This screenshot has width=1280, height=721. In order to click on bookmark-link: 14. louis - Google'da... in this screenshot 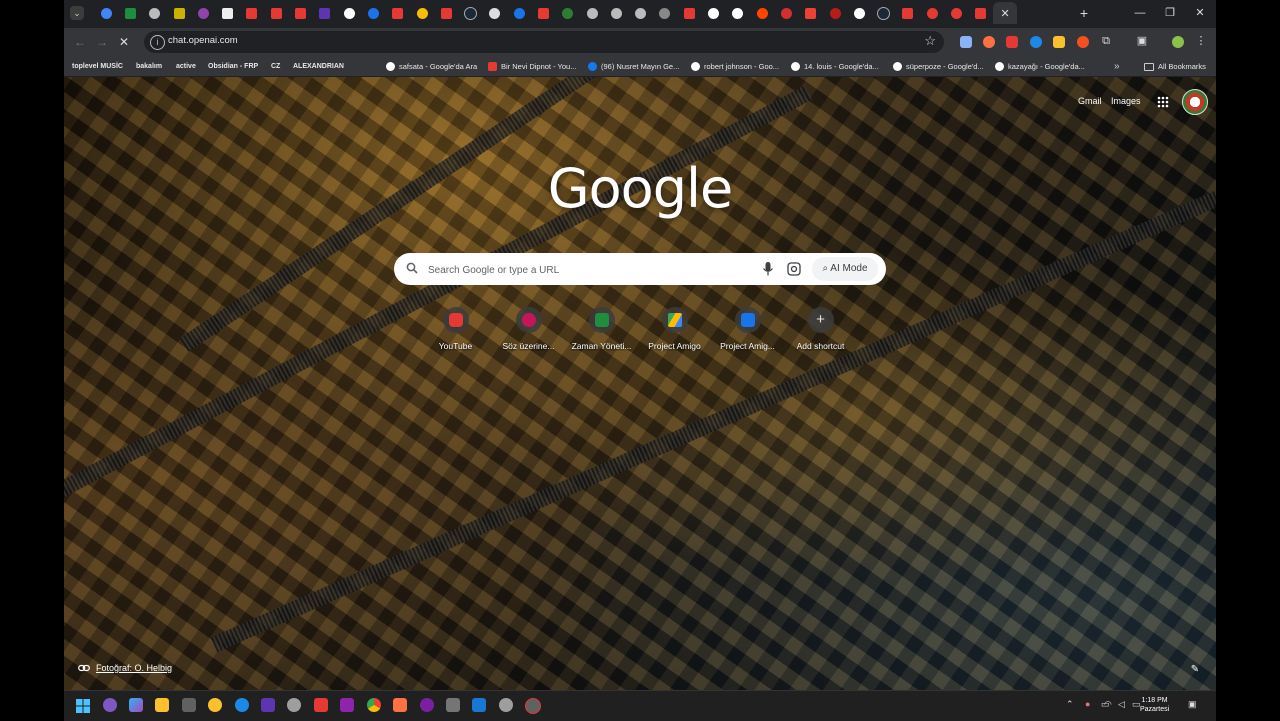, I will do `click(835, 66)`.